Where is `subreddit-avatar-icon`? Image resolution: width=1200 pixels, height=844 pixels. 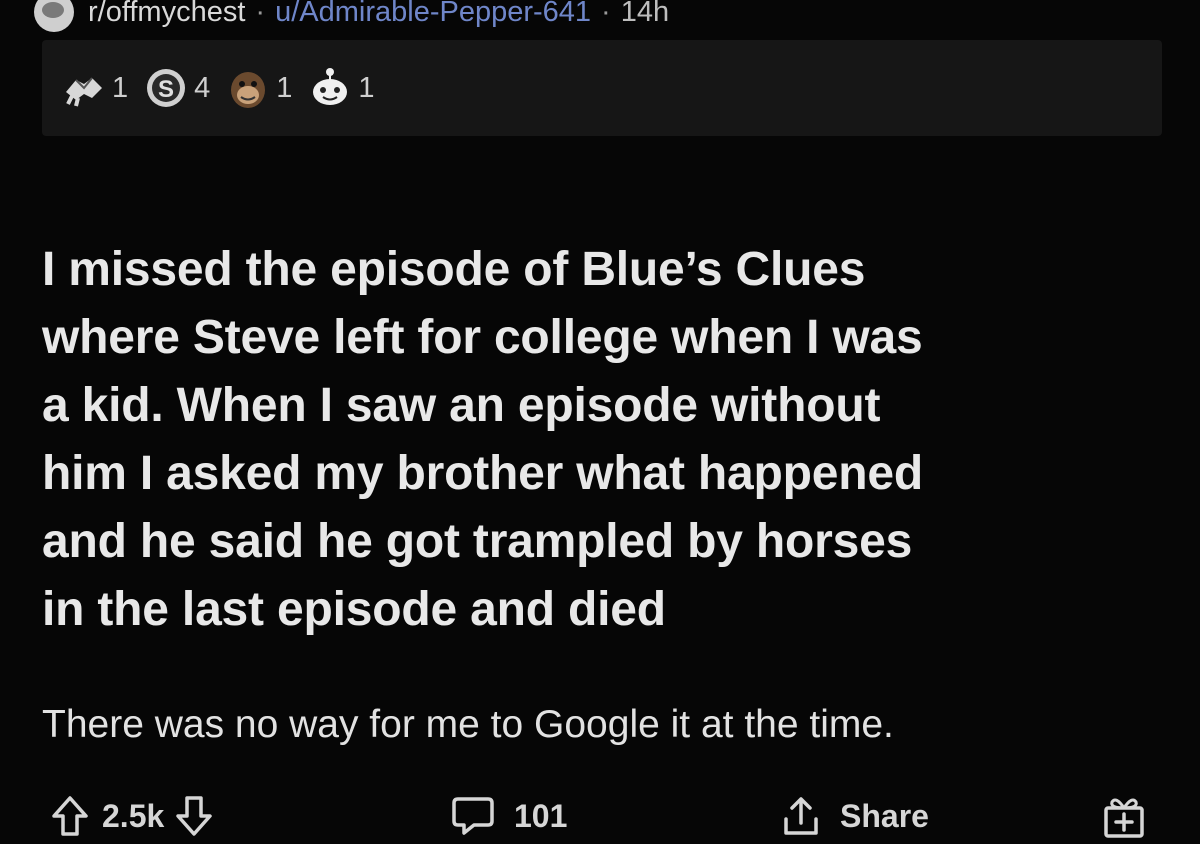
subreddit-avatar-icon is located at coordinates (54, 16).